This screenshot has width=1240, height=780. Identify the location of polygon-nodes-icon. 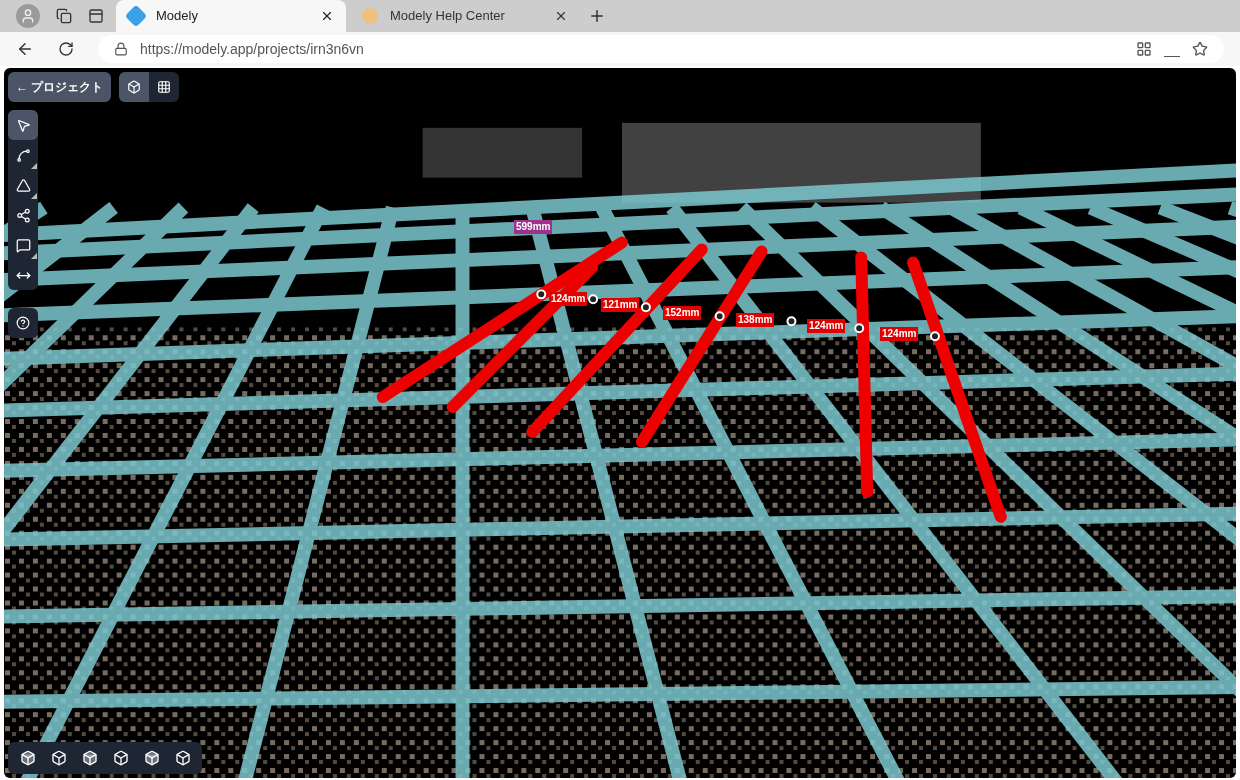
(23, 215).